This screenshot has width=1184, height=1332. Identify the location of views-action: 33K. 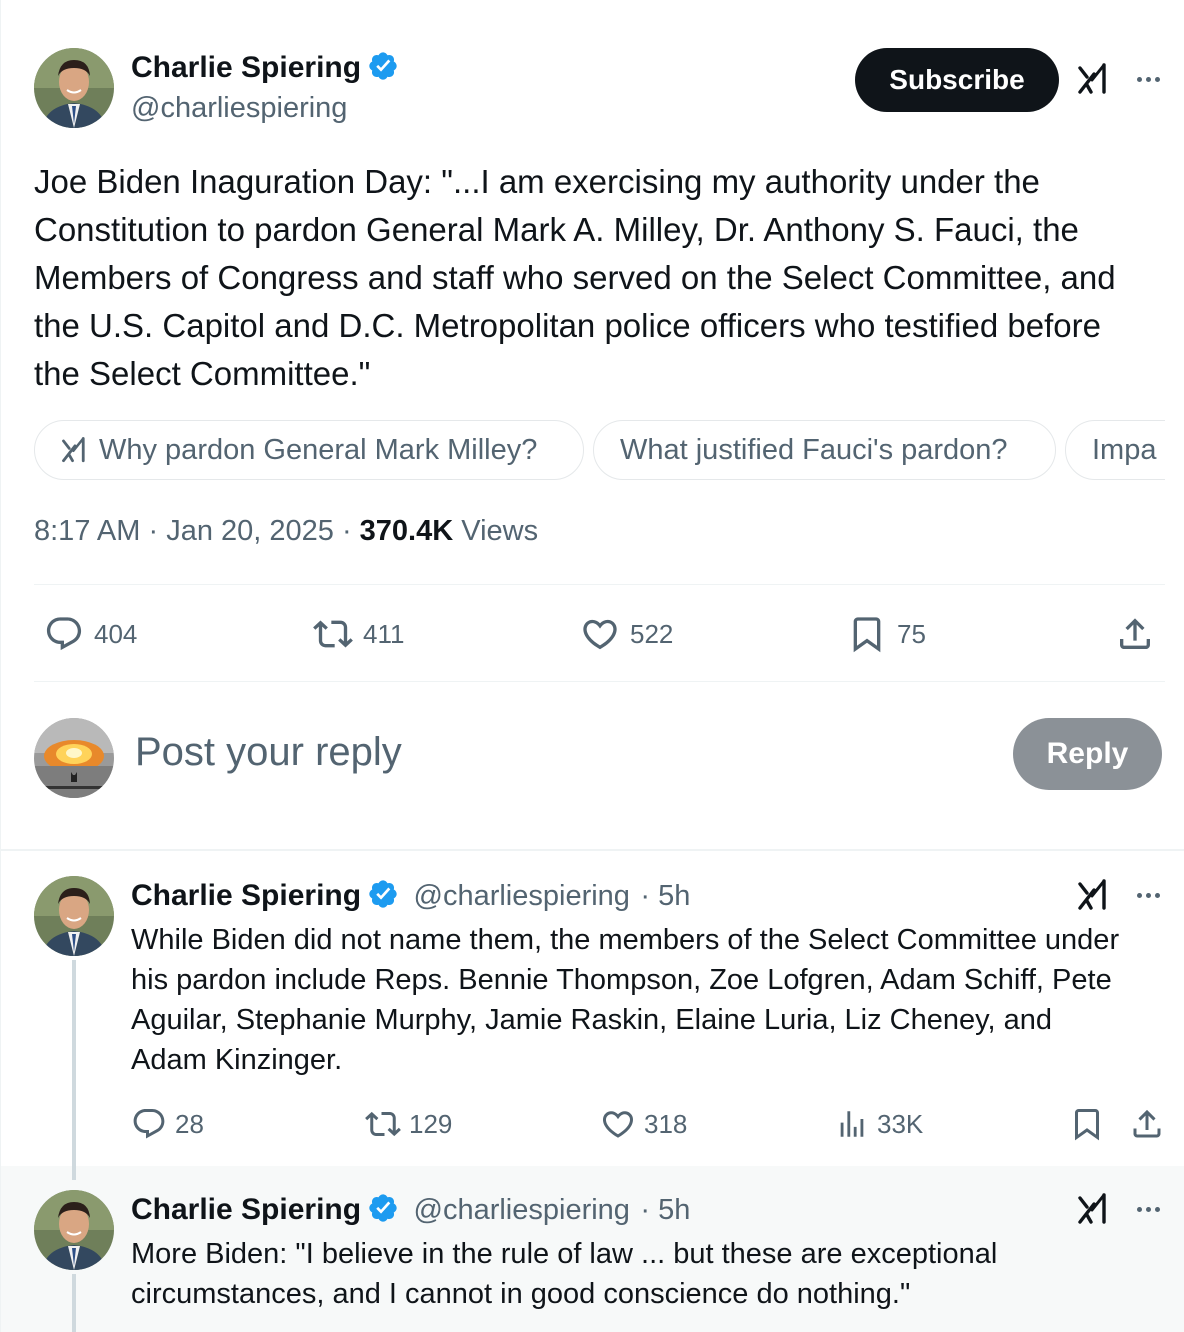
(879, 1124).